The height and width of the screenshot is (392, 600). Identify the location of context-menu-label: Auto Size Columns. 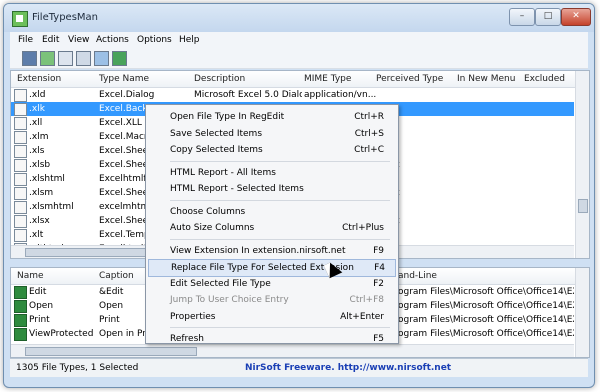
(212, 228).